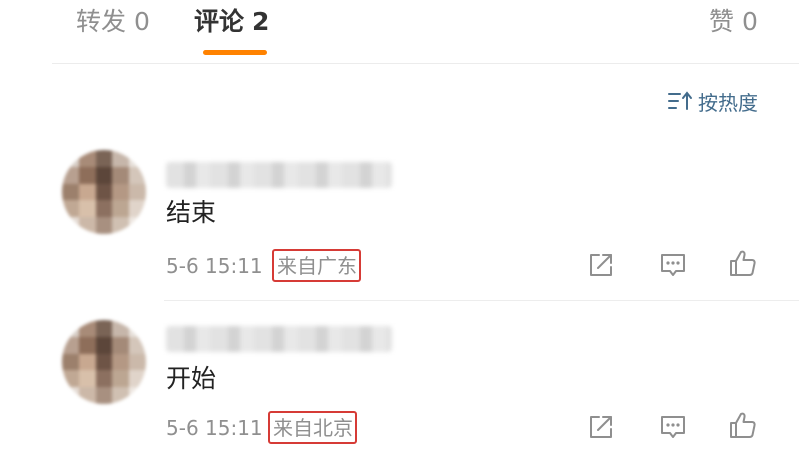 Image resolution: width=799 pixels, height=451 pixels. Describe the element at coordinates (261, 21) in the screenshot. I see `tab-comment-count: 2` at that location.